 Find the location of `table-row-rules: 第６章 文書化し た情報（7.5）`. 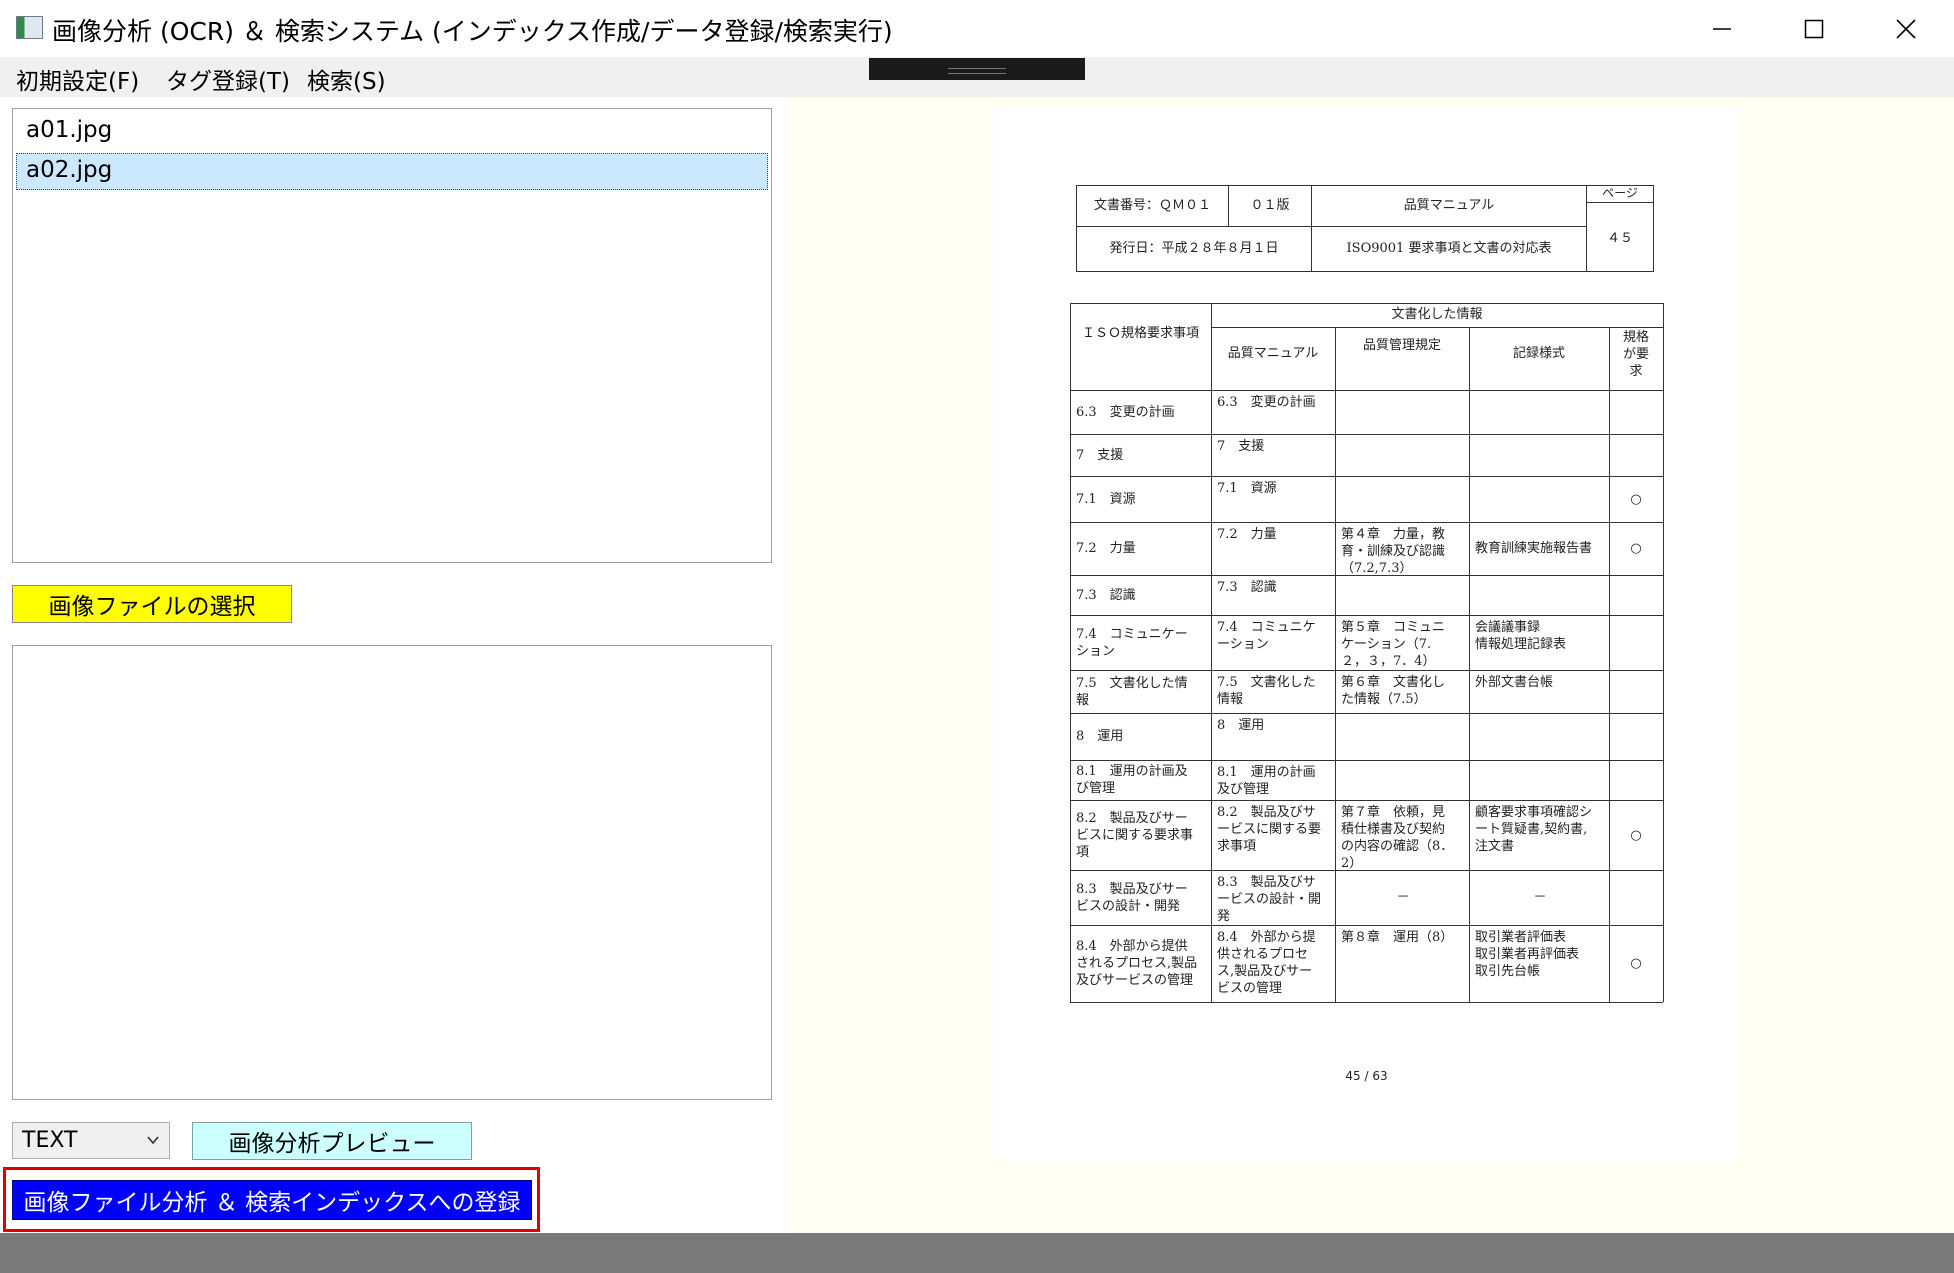

table-row-rules: 第６章 文書化し た情報（7.5） is located at coordinates (1393, 691).